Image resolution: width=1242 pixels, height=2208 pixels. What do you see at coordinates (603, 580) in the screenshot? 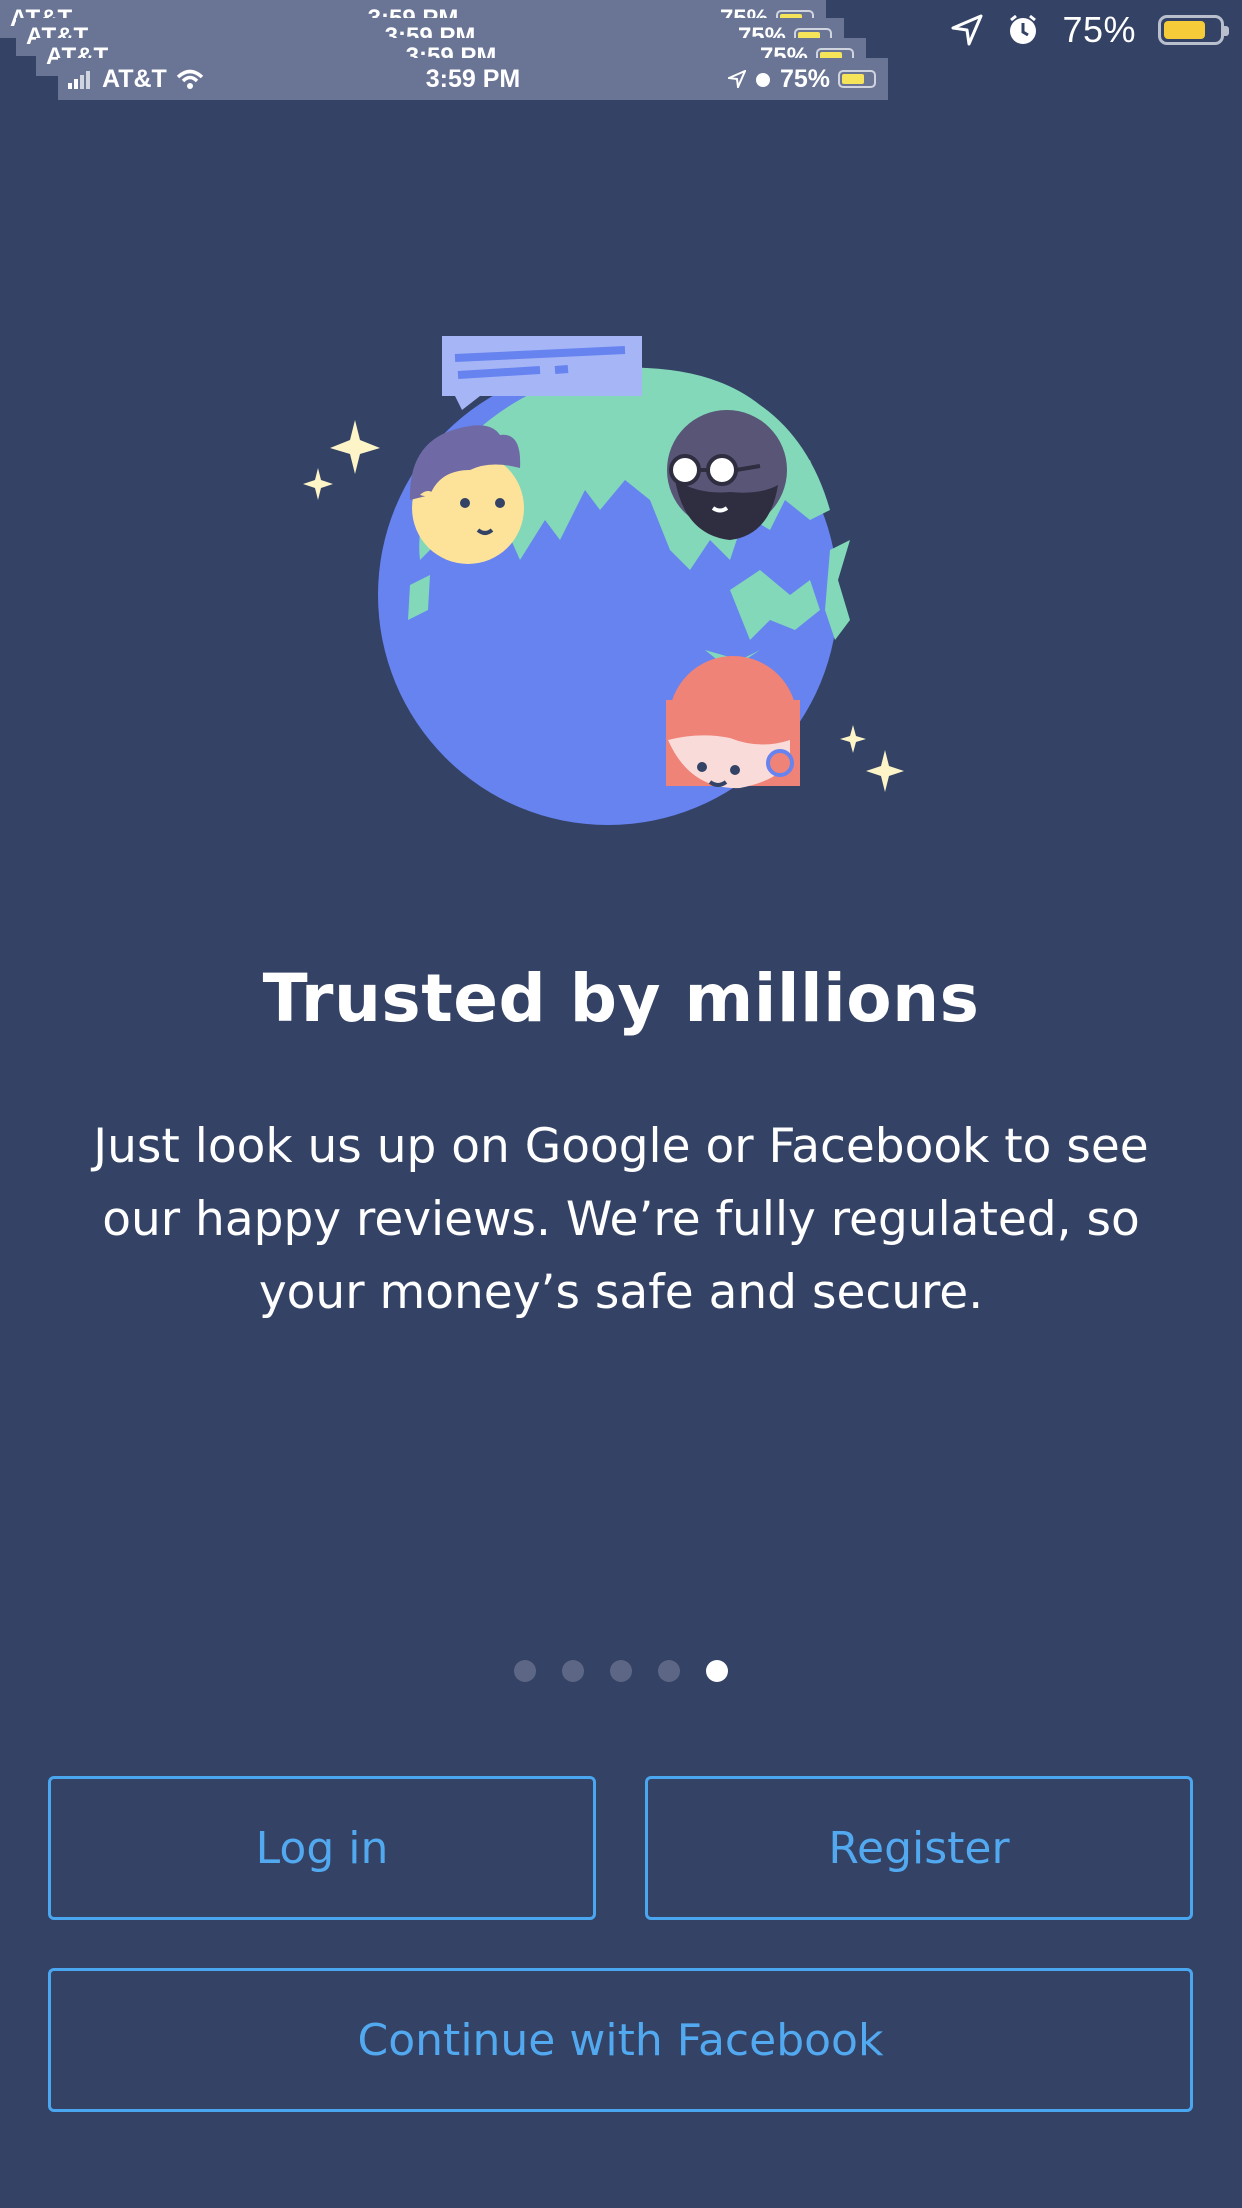
I see `globe-people-illustration` at bounding box center [603, 580].